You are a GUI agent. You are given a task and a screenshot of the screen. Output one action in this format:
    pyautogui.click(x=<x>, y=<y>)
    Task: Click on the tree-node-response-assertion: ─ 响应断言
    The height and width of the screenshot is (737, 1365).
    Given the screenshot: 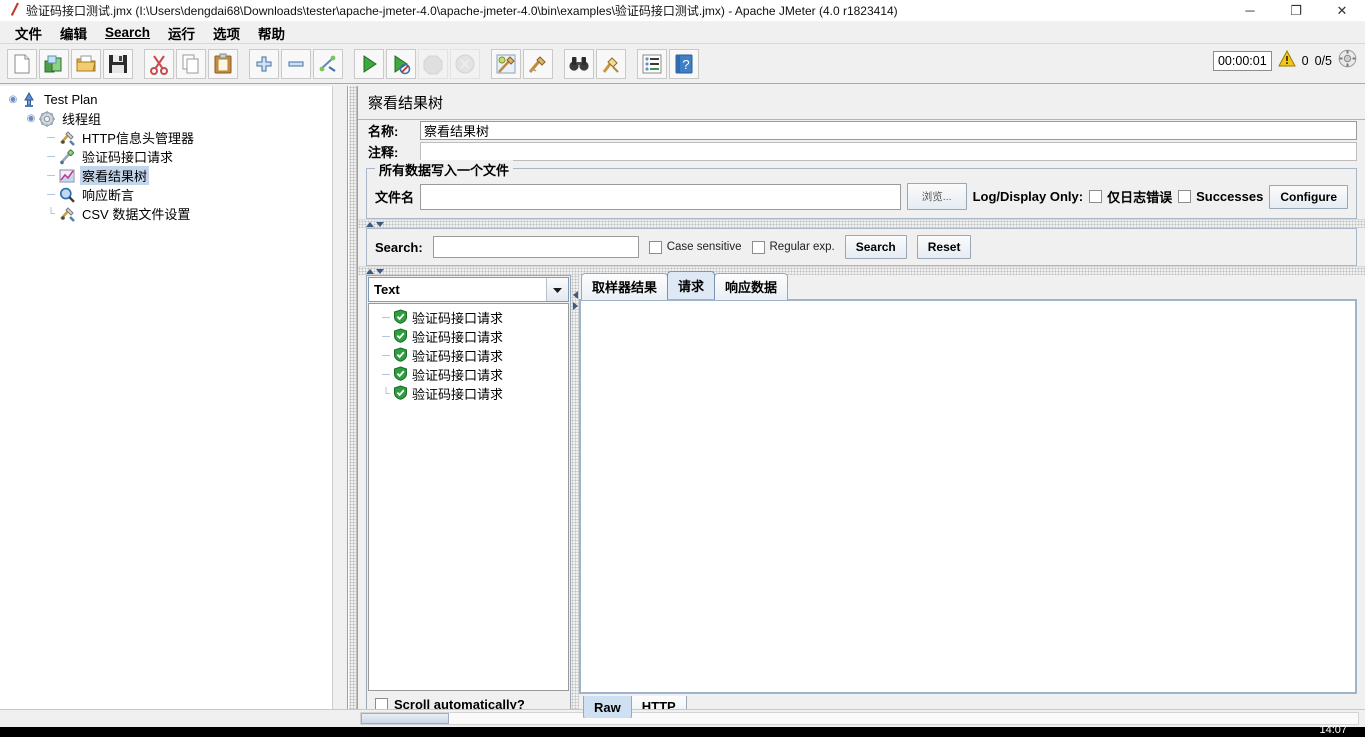 What is the action you would take?
    pyautogui.click(x=175, y=194)
    